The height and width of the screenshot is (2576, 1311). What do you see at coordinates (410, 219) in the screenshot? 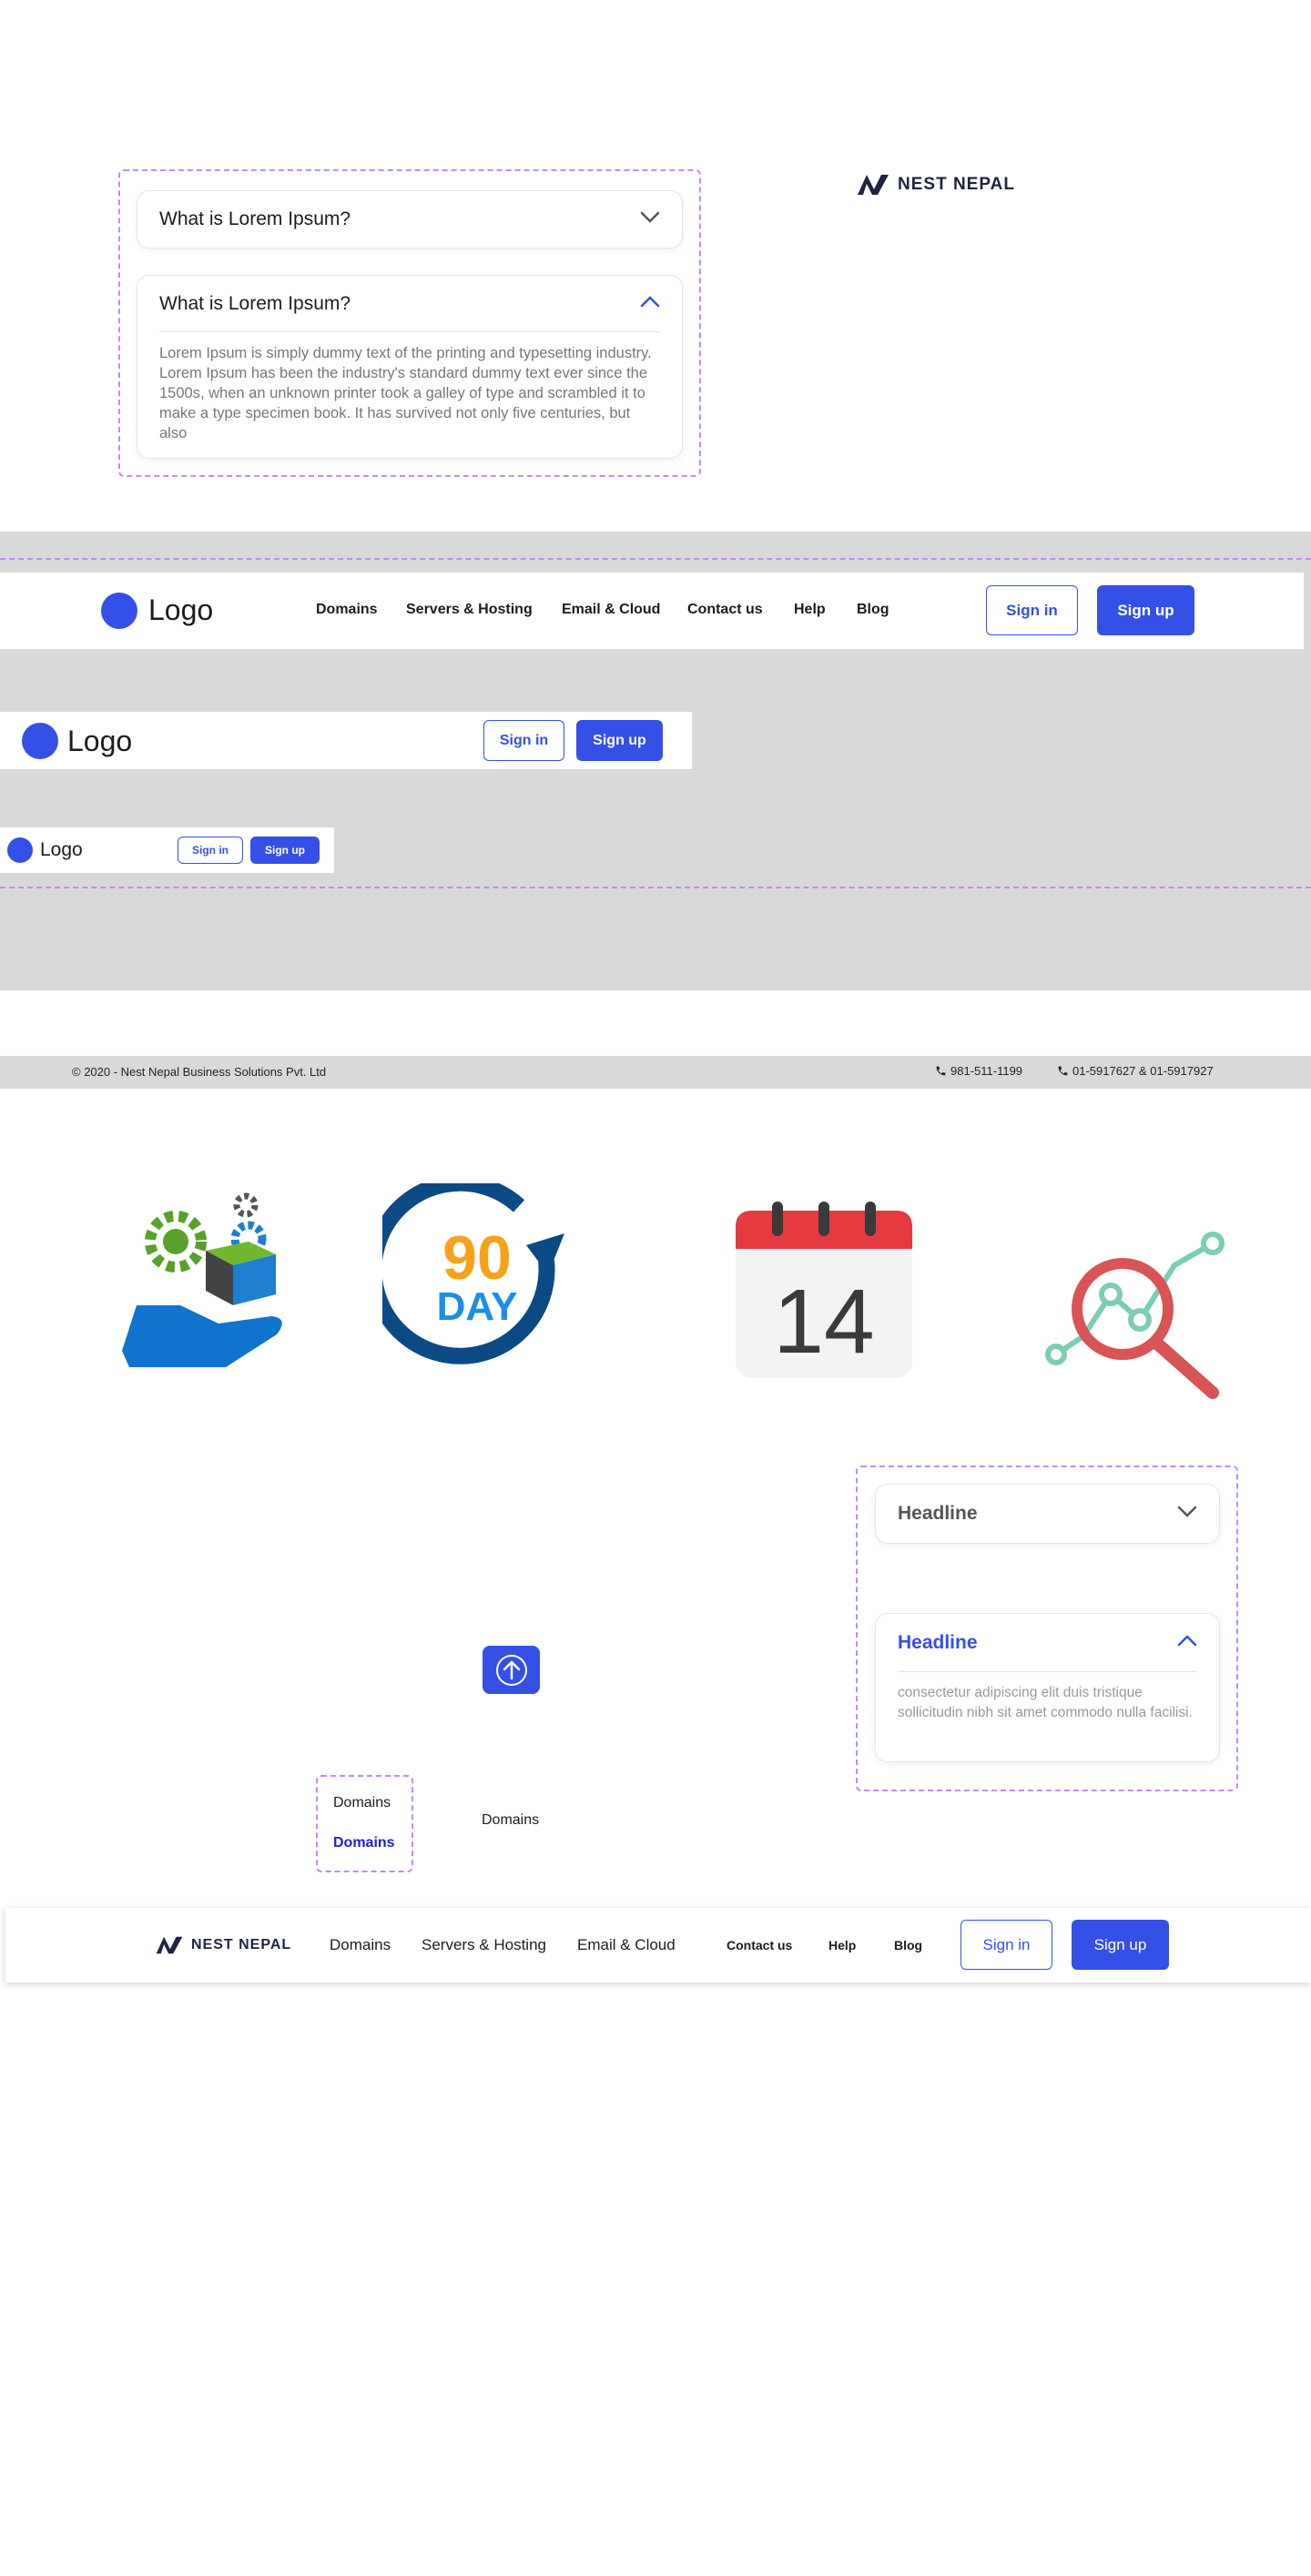
I see `faq-item-collapsed: What is Lorem Ipsum?` at bounding box center [410, 219].